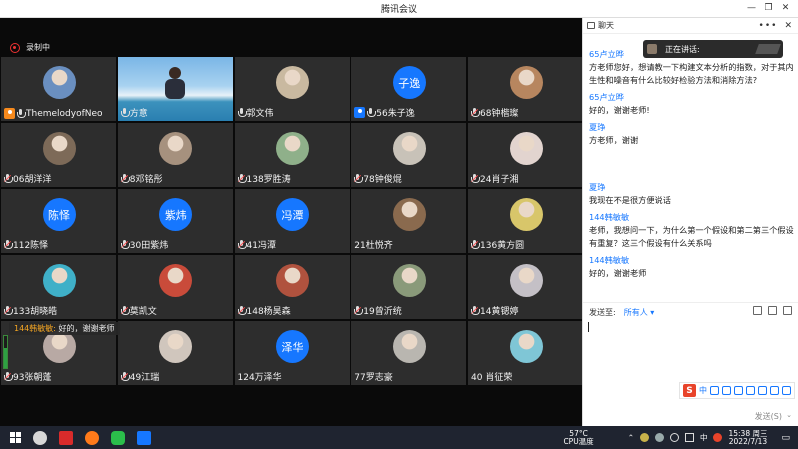  What do you see at coordinates (639, 312) in the screenshot?
I see `send-to-dropdown: 所有人 ▾` at bounding box center [639, 312].